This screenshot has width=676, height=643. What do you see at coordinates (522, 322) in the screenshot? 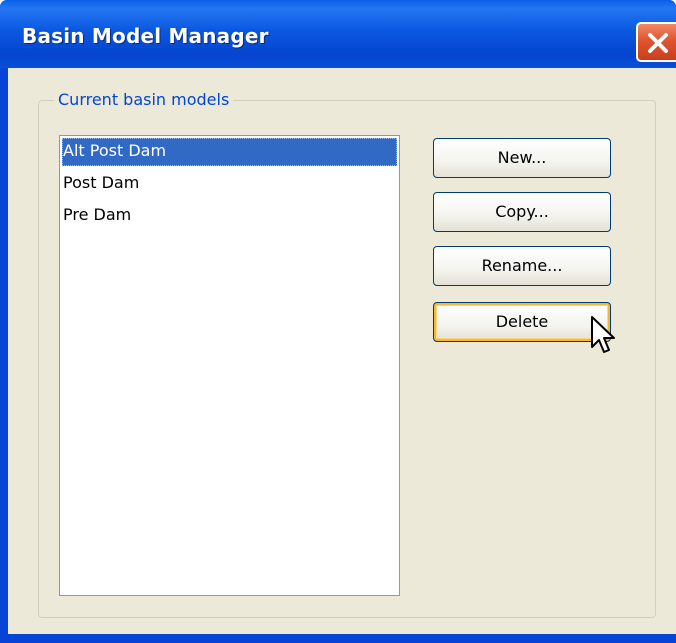
I see `delete-button: Delete` at bounding box center [522, 322].